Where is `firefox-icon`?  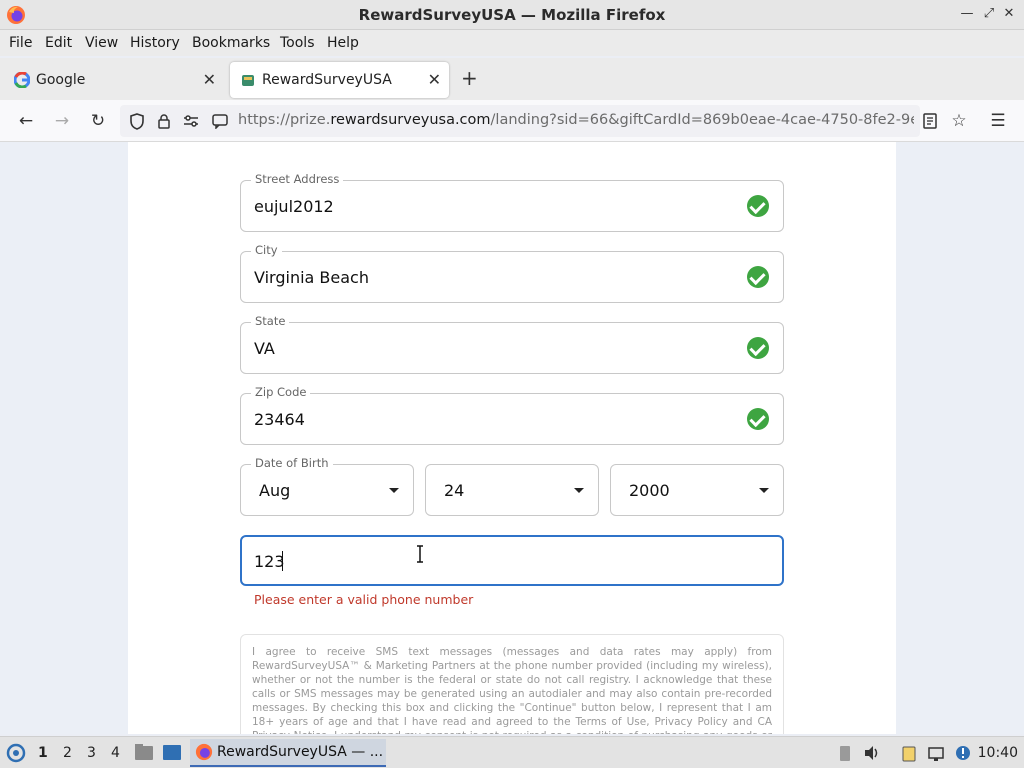 firefox-icon is located at coordinates (204, 752).